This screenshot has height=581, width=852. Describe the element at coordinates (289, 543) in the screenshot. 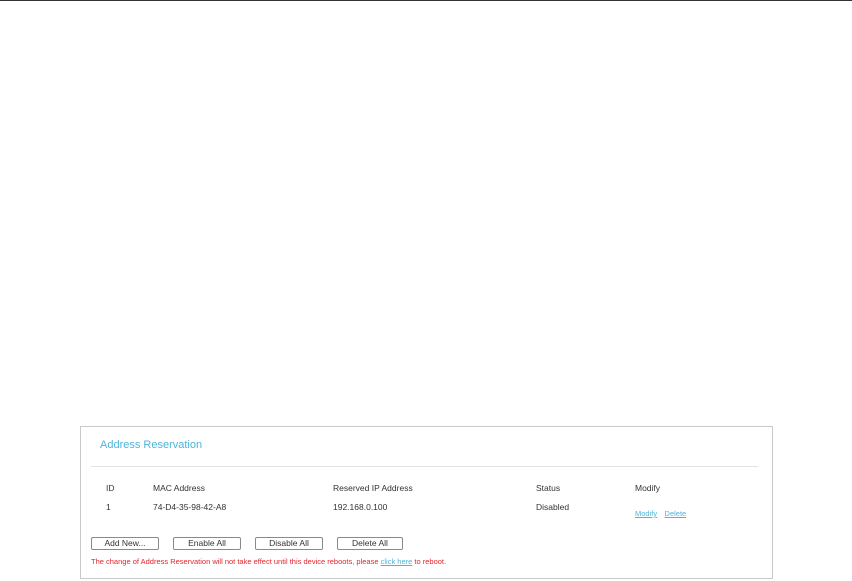

I see `disable-all-button: Disable All` at that location.